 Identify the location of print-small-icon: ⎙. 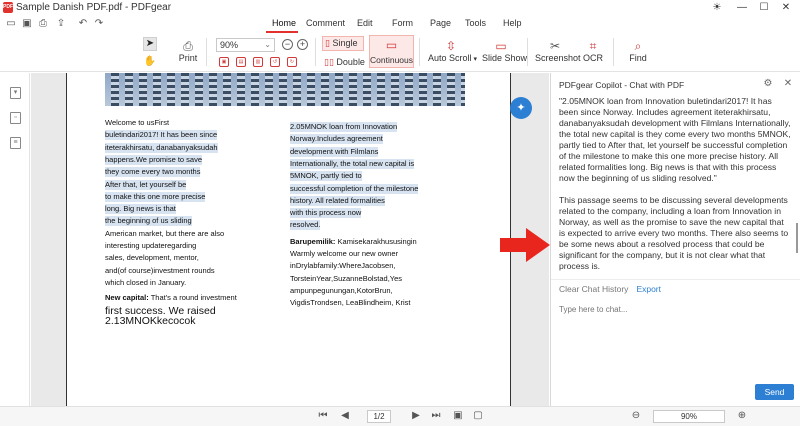
(43, 24).